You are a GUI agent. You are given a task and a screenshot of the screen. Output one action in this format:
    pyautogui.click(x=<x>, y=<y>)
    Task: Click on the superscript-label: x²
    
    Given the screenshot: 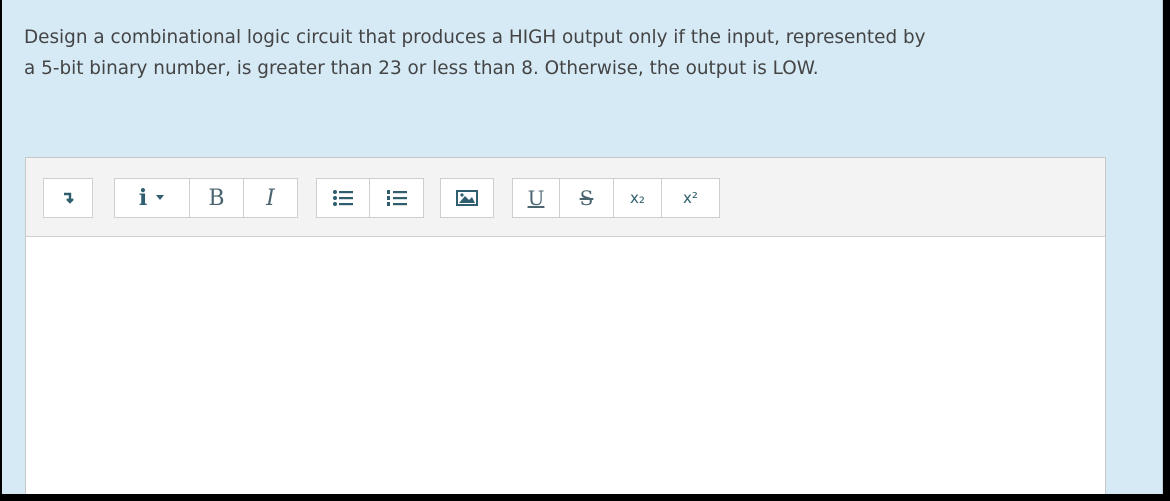 What is the action you would take?
    pyautogui.click(x=690, y=198)
    